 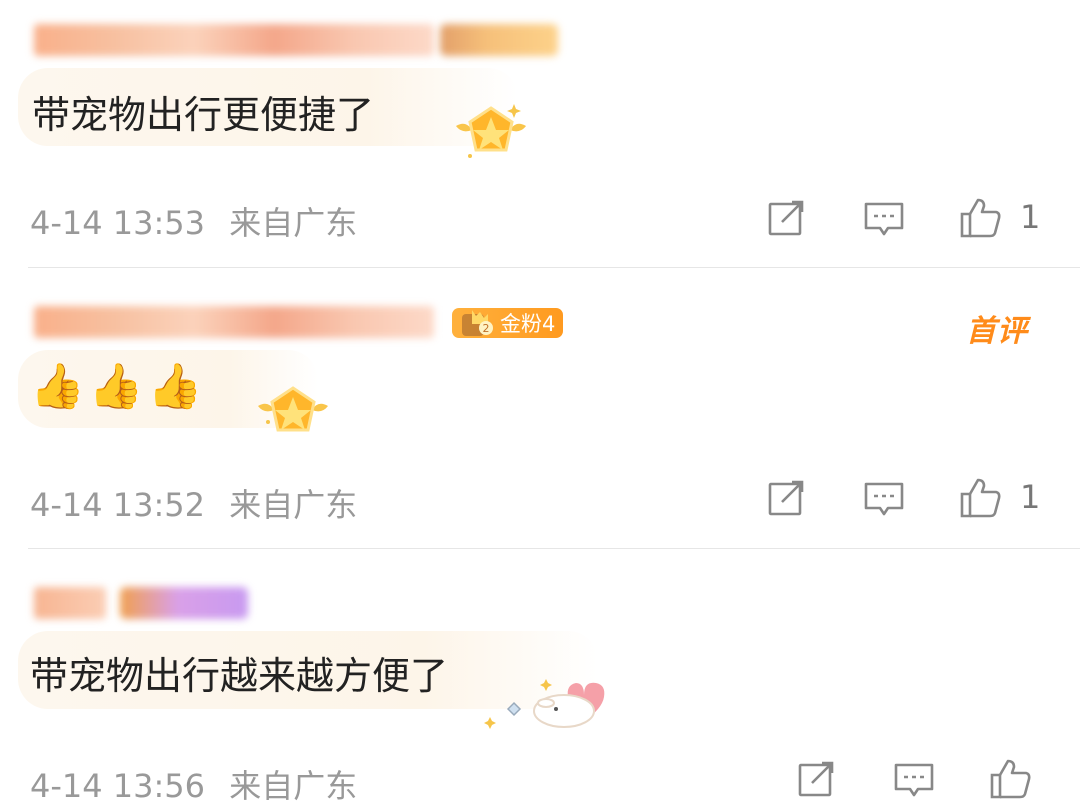 I want to click on first-comment-tag: 首评, so click(x=997, y=331).